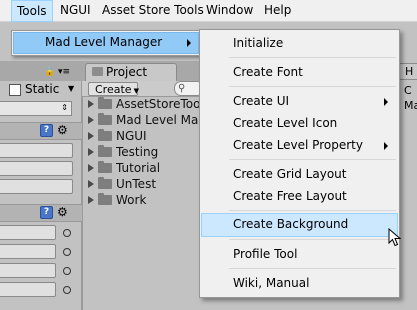 The width and height of the screenshot is (417, 310). Describe the element at coordinates (299, 196) in the screenshot. I see `menu-item-create-free-layout: Create Free Layout` at that location.